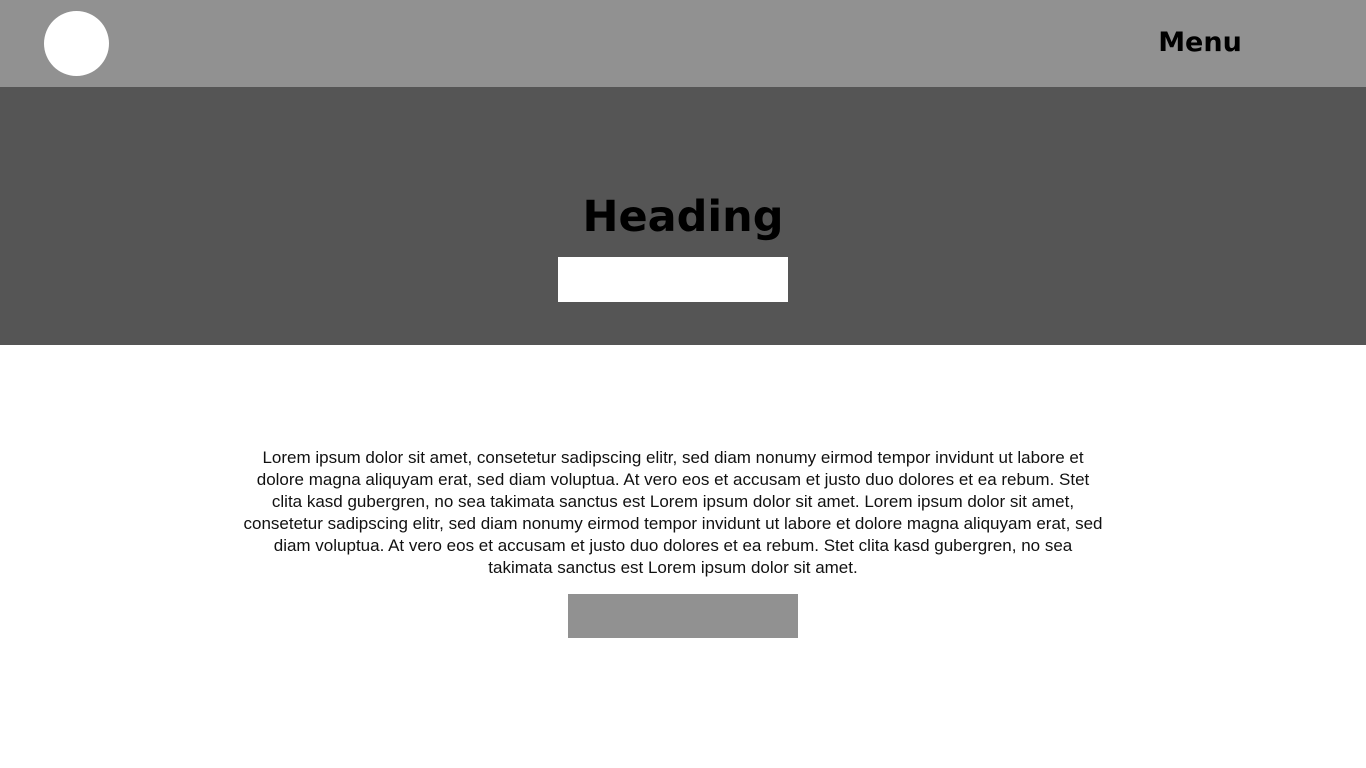  I want to click on hero-heading: Heading, so click(683, 217).